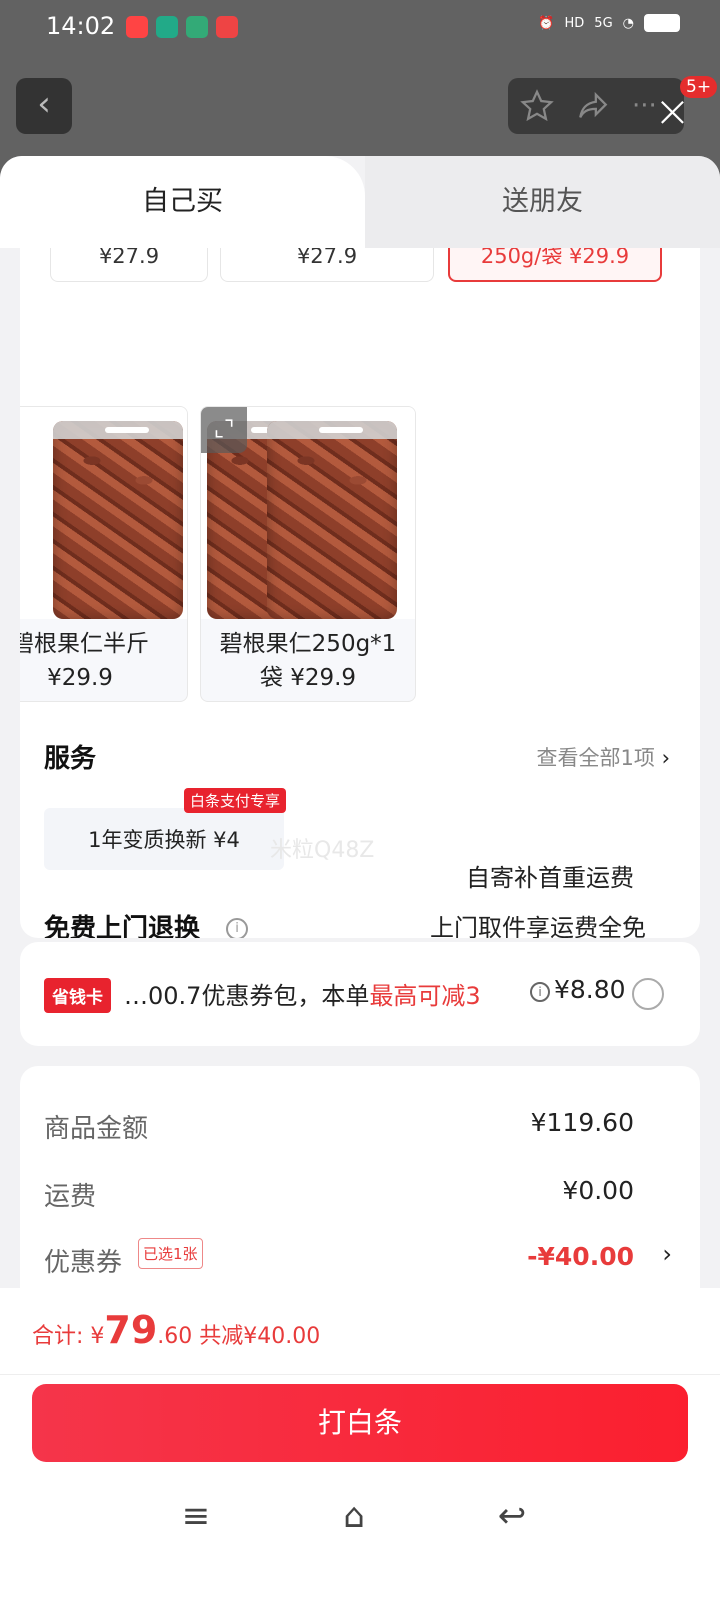 The height and width of the screenshot is (1600, 720). Describe the element at coordinates (648, 994) in the screenshot. I see `select-radio` at that location.